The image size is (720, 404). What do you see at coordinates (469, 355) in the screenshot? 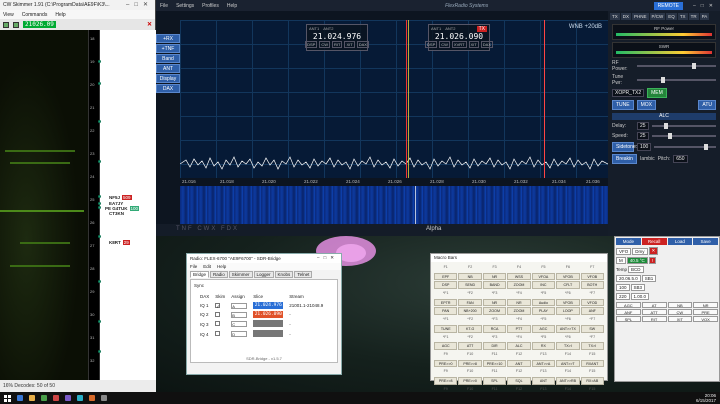
I see `macro-button: F10` at bounding box center [469, 355].